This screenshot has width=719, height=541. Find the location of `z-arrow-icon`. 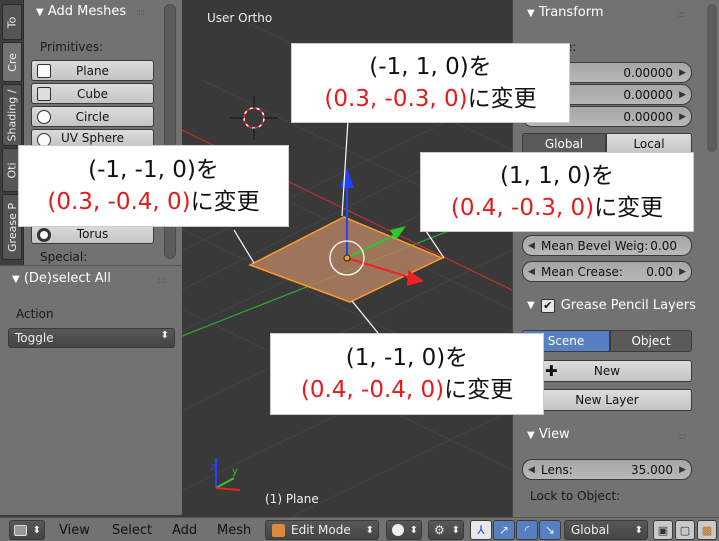

z-arrow-icon is located at coordinates (347, 178).